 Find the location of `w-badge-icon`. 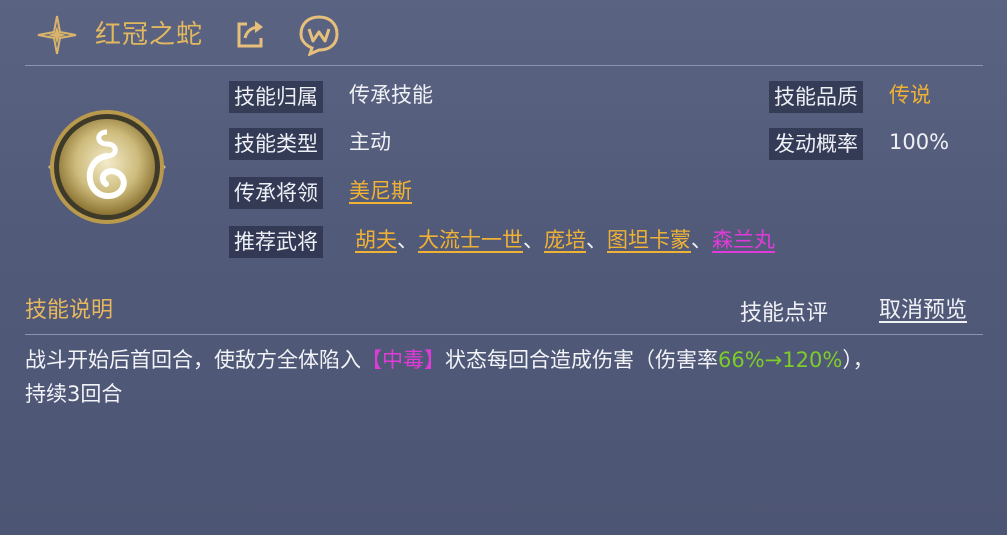

w-badge-icon is located at coordinates (319, 35).